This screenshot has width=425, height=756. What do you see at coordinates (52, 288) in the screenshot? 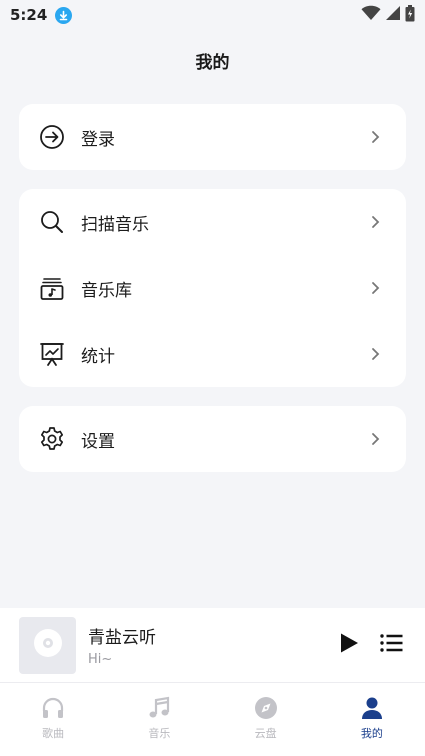
I see `music-library-icon` at bounding box center [52, 288].